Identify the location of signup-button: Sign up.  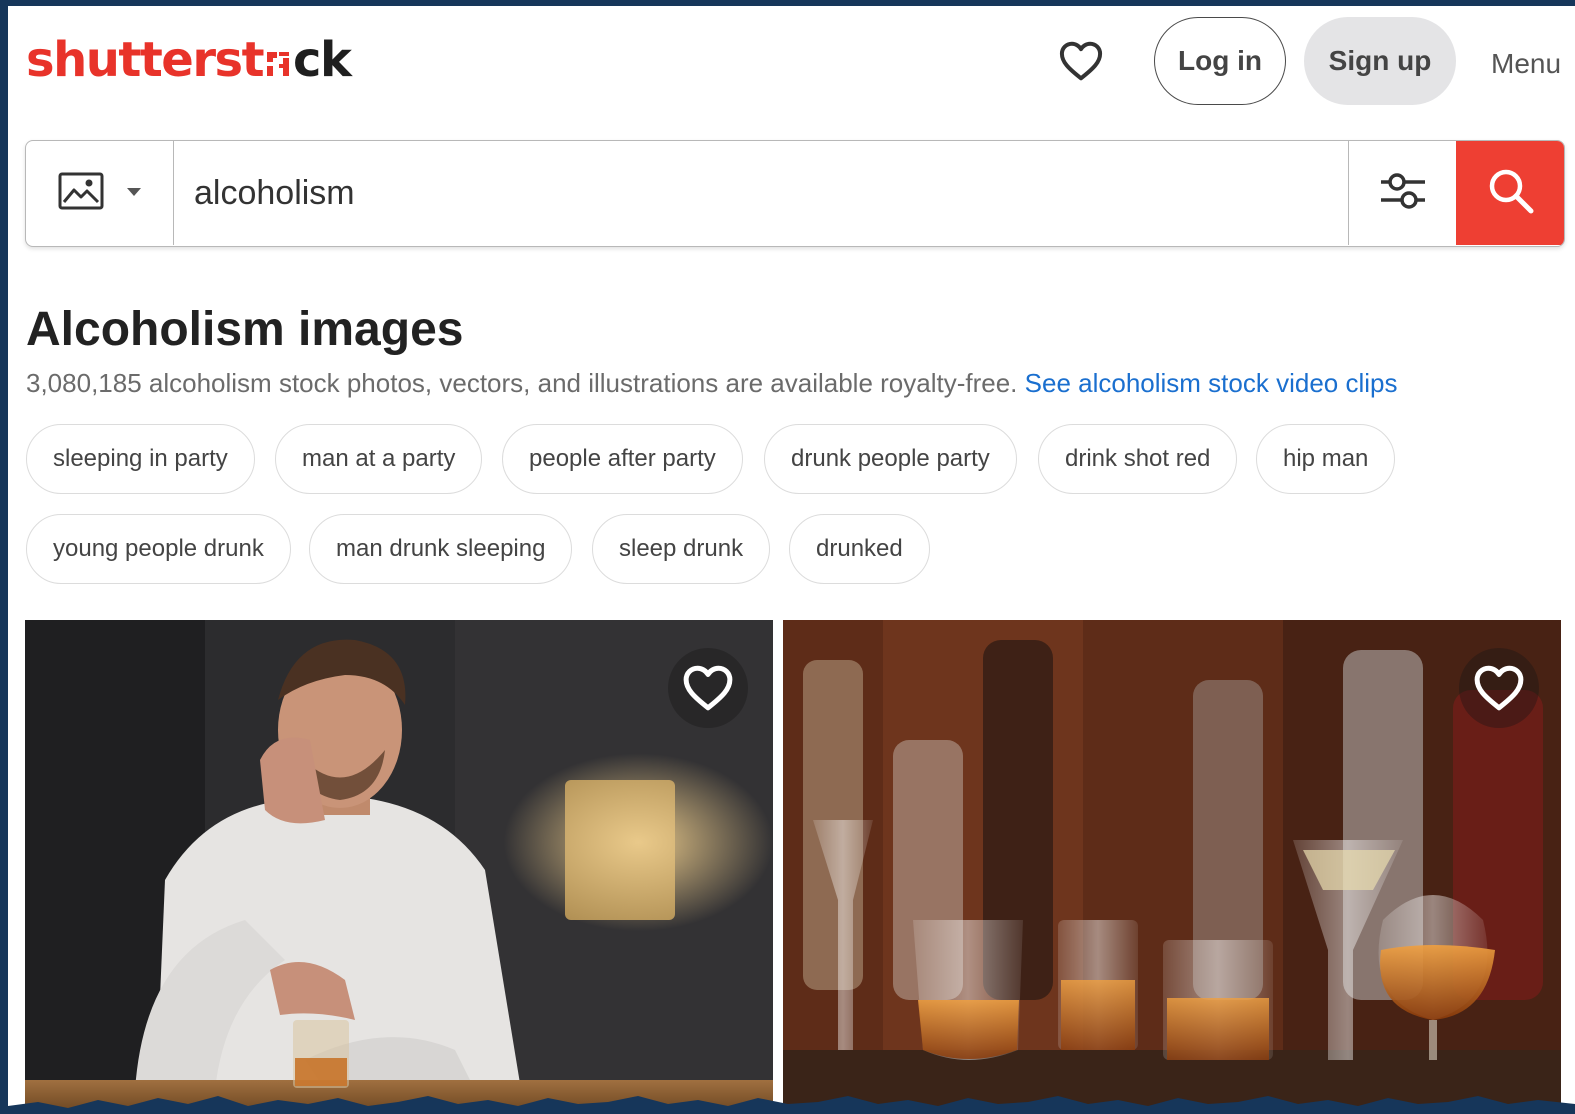
(1380, 61).